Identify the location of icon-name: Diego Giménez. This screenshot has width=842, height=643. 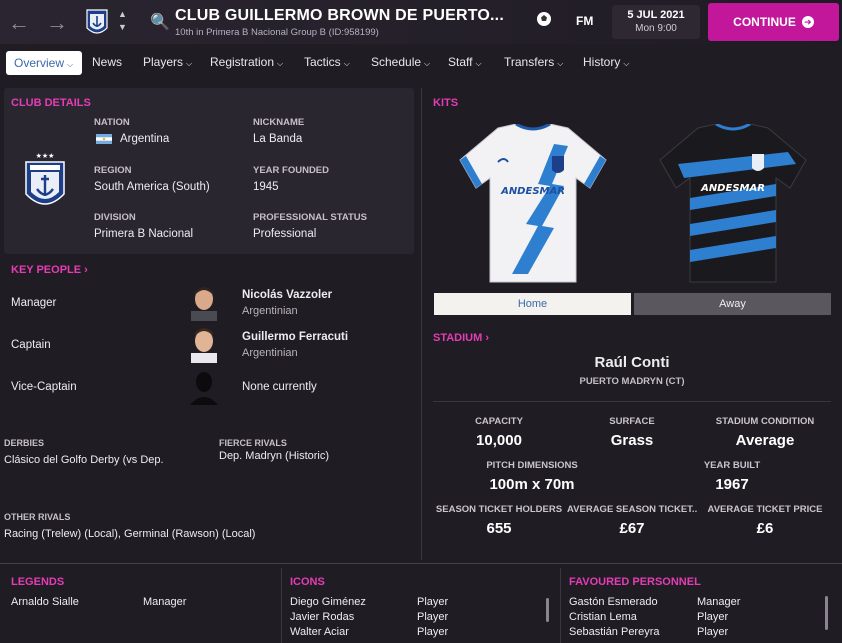
(328, 602).